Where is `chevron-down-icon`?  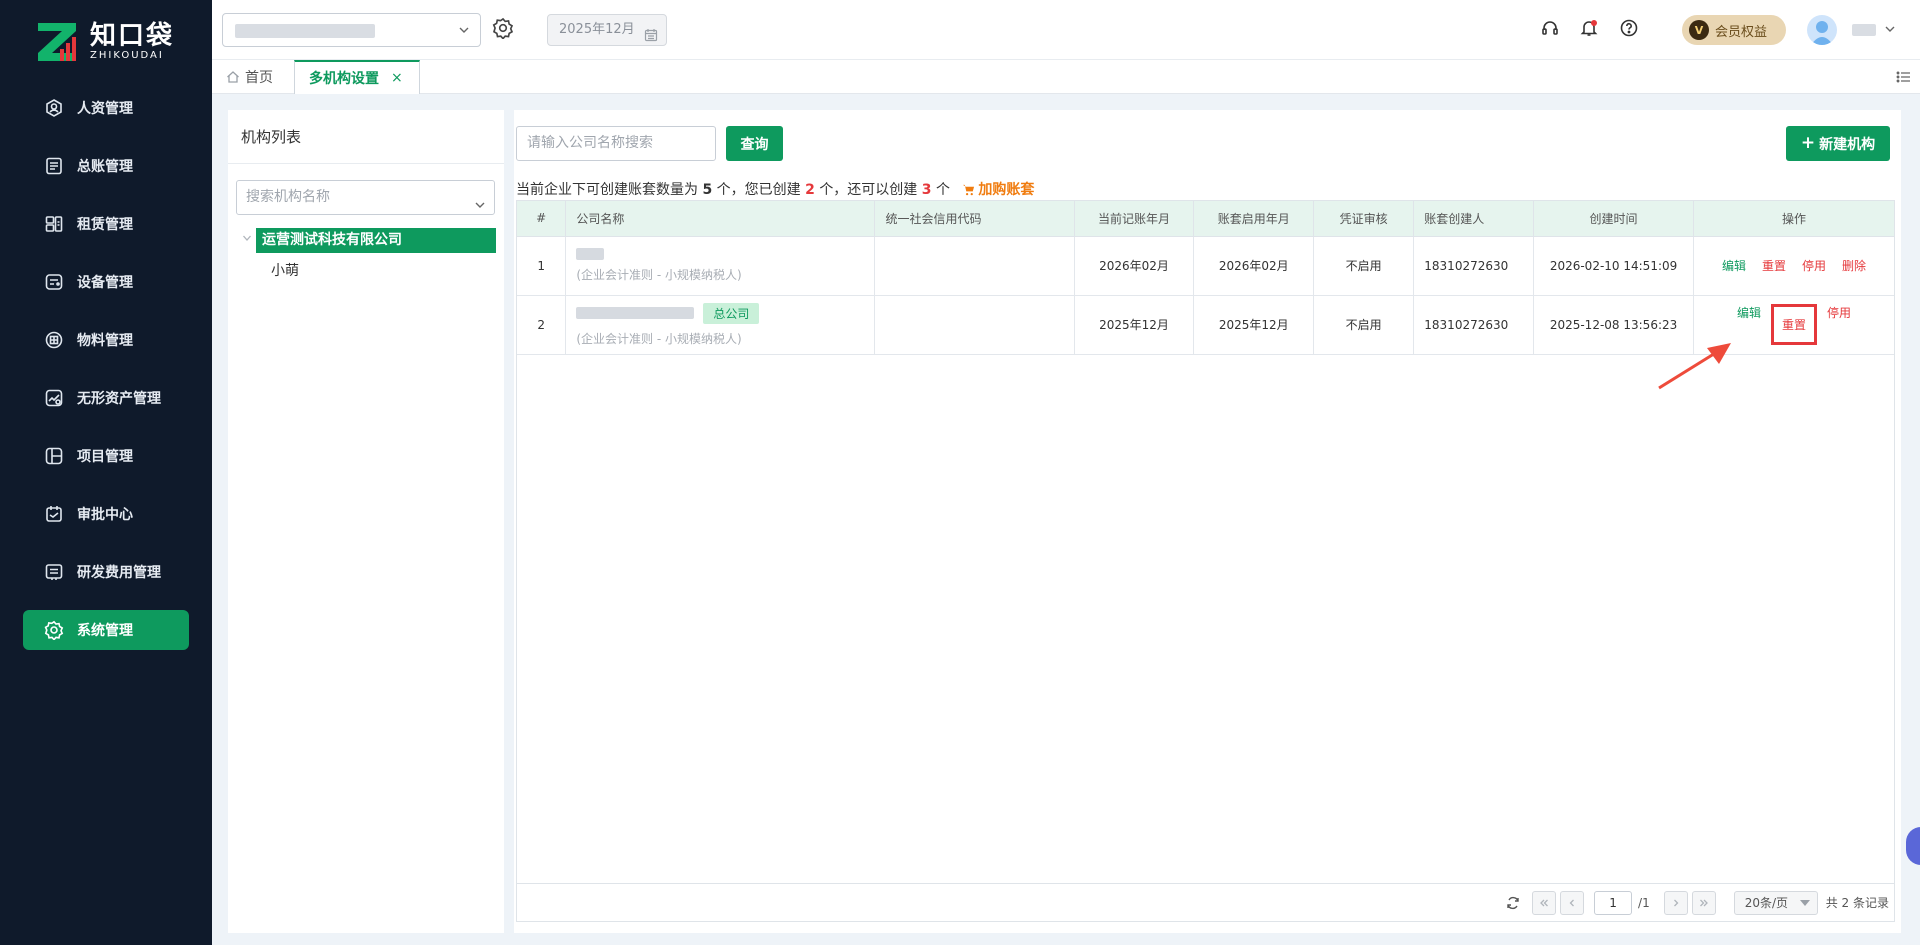 chevron-down-icon is located at coordinates (1890, 31).